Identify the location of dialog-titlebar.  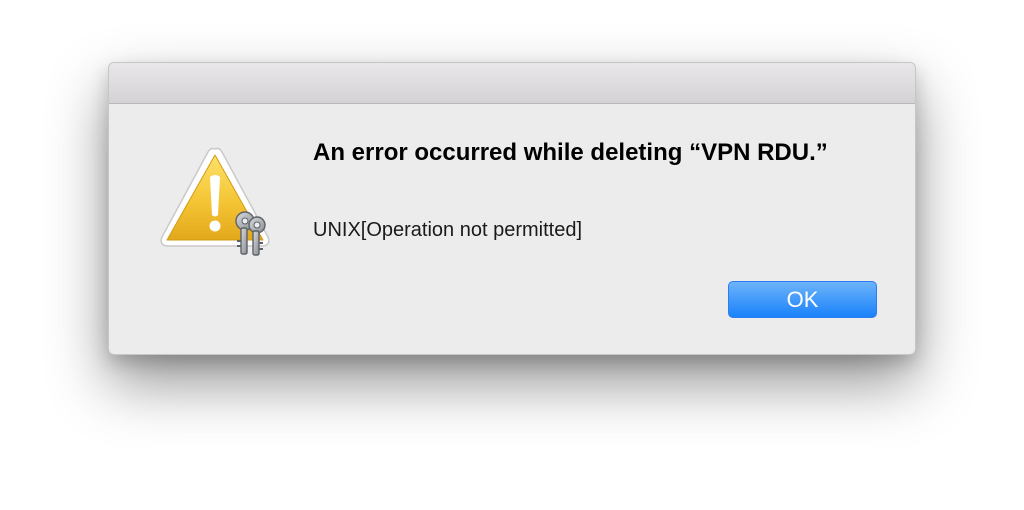
(512, 83).